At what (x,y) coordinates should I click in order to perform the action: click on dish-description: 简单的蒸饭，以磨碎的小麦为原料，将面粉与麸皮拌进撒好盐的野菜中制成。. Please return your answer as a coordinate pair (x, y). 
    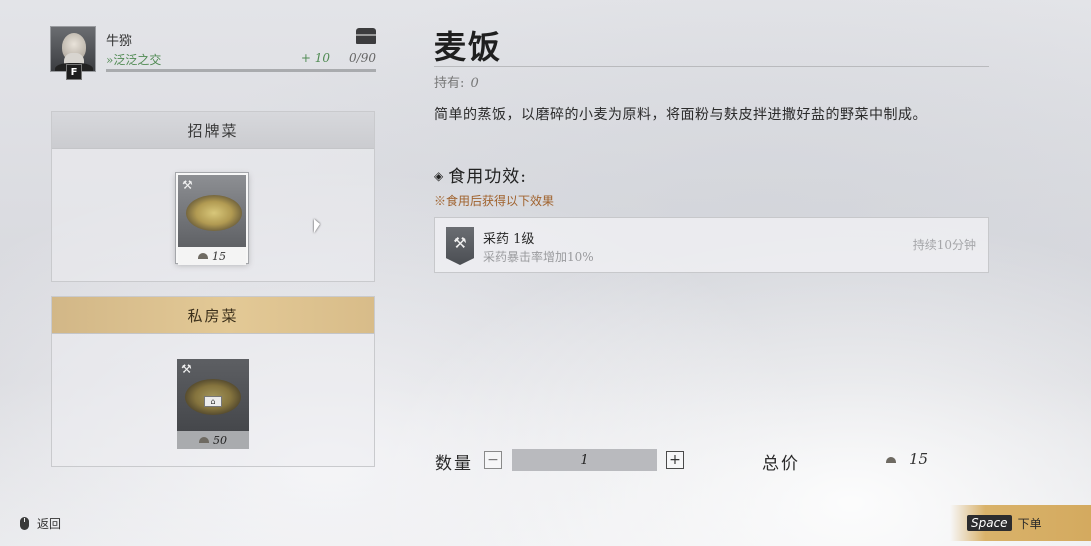
    Looking at the image, I should click on (680, 115).